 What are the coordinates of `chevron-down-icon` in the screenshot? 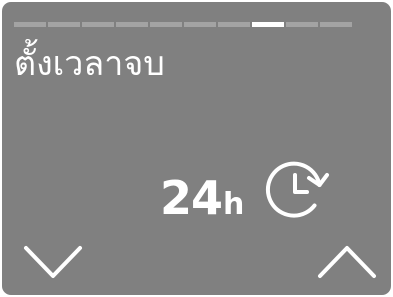 It's located at (53, 262).